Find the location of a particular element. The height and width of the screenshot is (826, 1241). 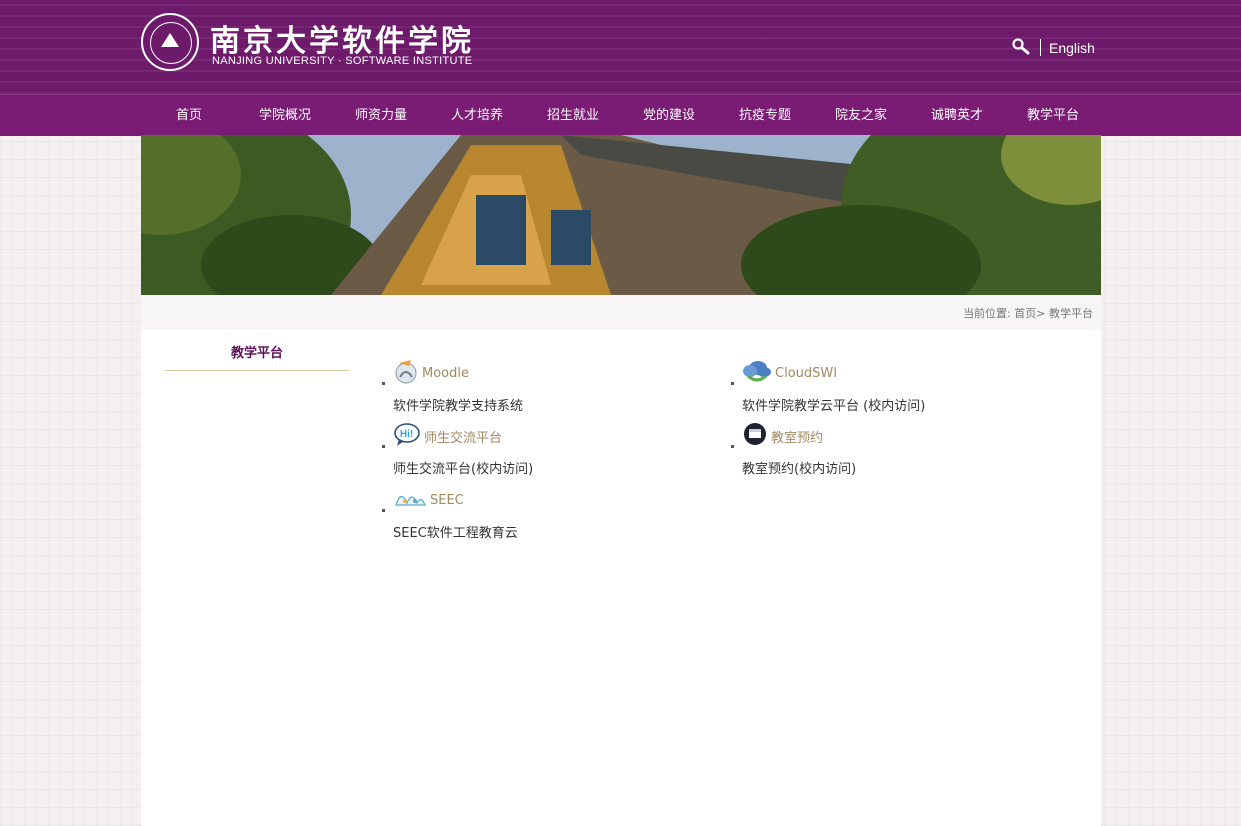

platform-desc: SEEC软件工程教育云 is located at coordinates (455, 531).